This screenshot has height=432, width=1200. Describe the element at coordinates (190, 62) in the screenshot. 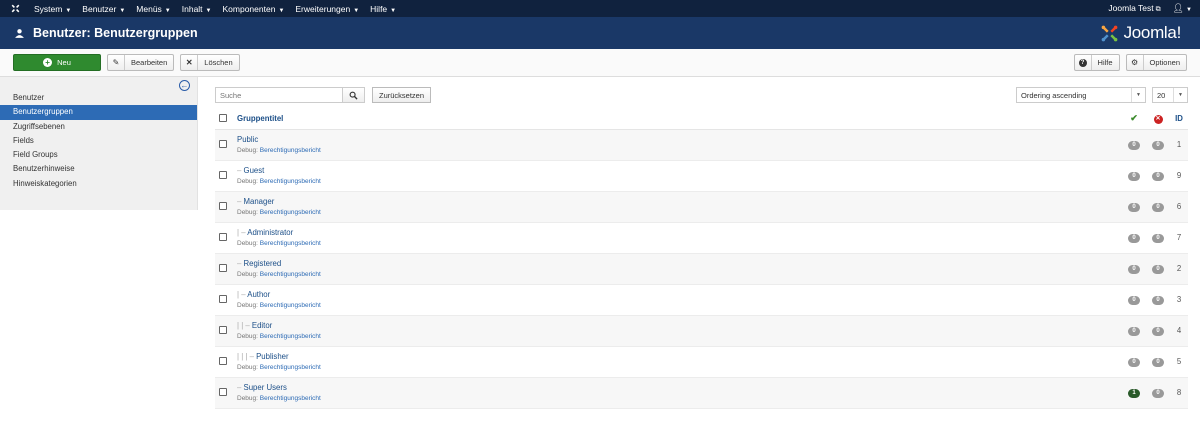

I see `close-icon: ✕` at that location.